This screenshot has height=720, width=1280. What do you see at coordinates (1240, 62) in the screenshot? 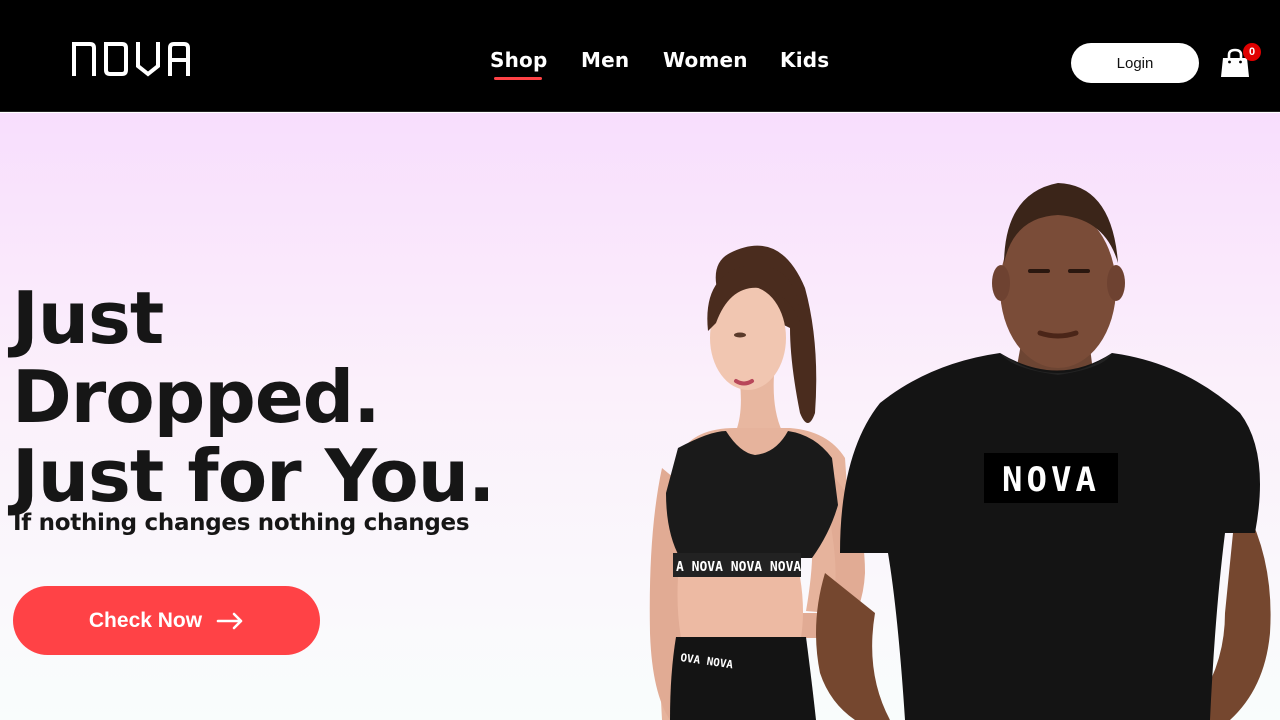
I see `cart-button: 0` at bounding box center [1240, 62].